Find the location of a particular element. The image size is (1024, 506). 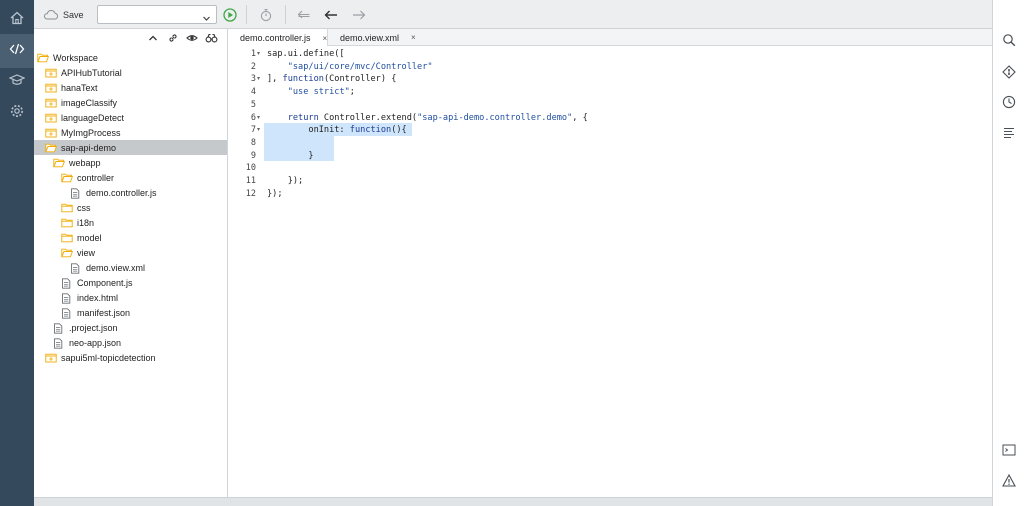

tree-node: languageDetect is located at coordinates (130, 117).